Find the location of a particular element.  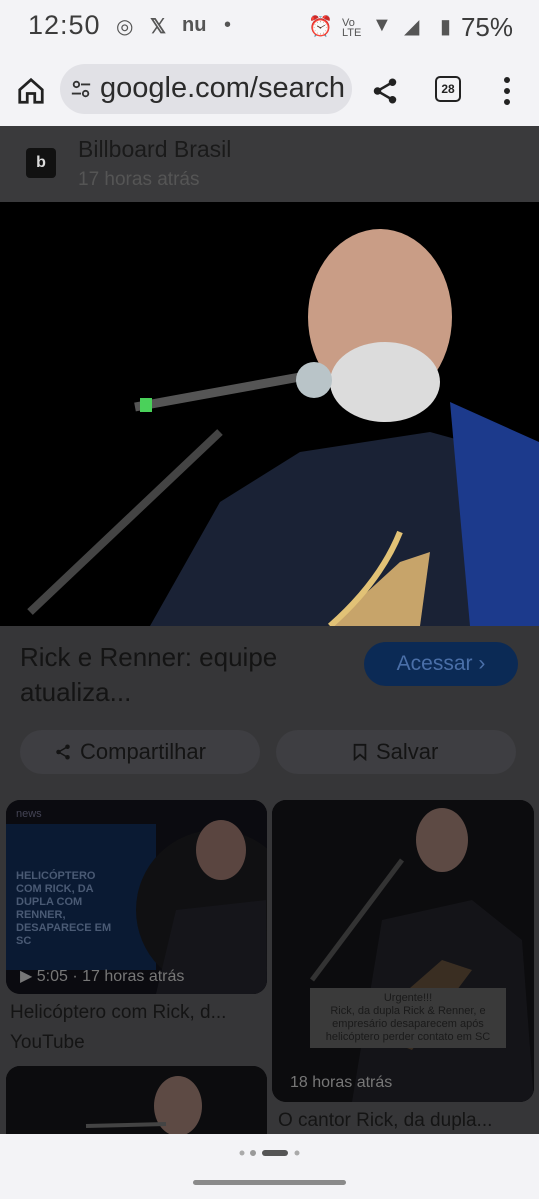

home-icon is located at coordinates (31, 91).